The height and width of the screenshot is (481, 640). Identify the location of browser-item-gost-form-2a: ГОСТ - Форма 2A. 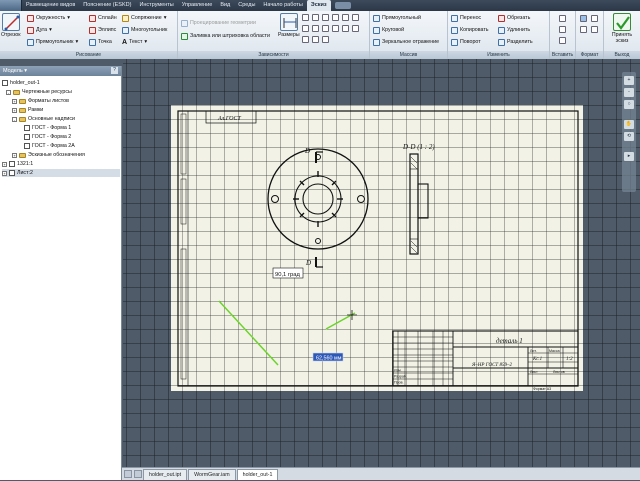
(49, 146).